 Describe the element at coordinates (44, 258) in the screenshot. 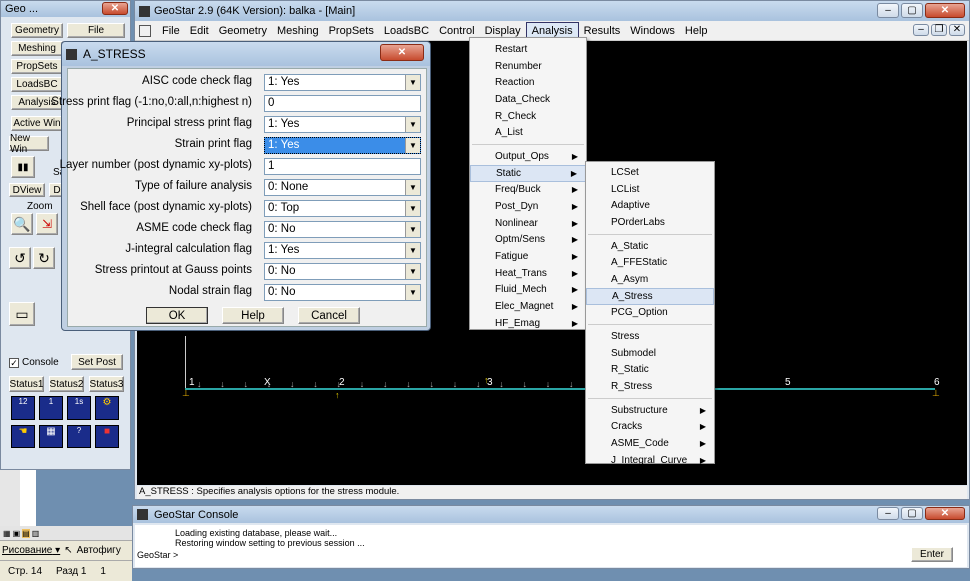

I see `rotate-right-icon: ↻` at that location.